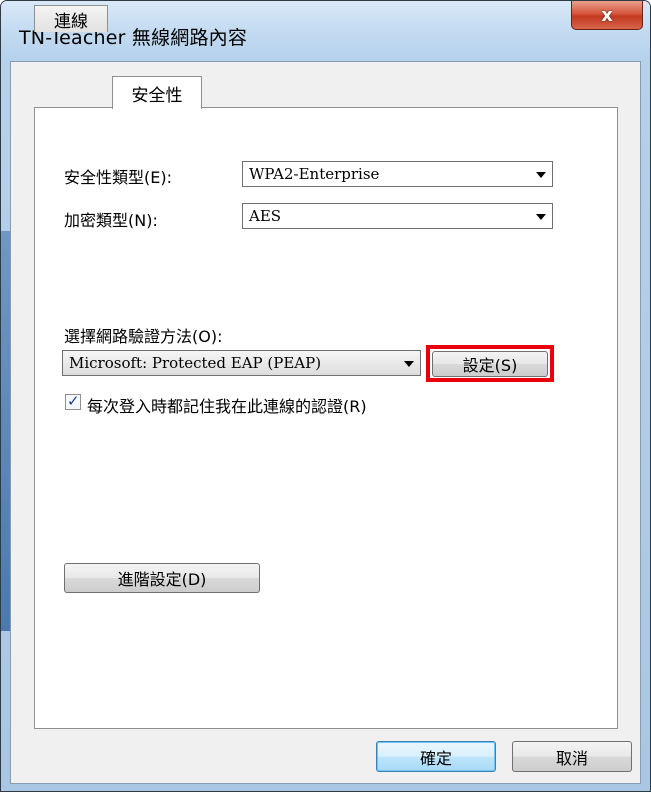 This screenshot has width=651, height=792. Describe the element at coordinates (490, 363) in the screenshot. I see `settings-highlight-box` at that location.